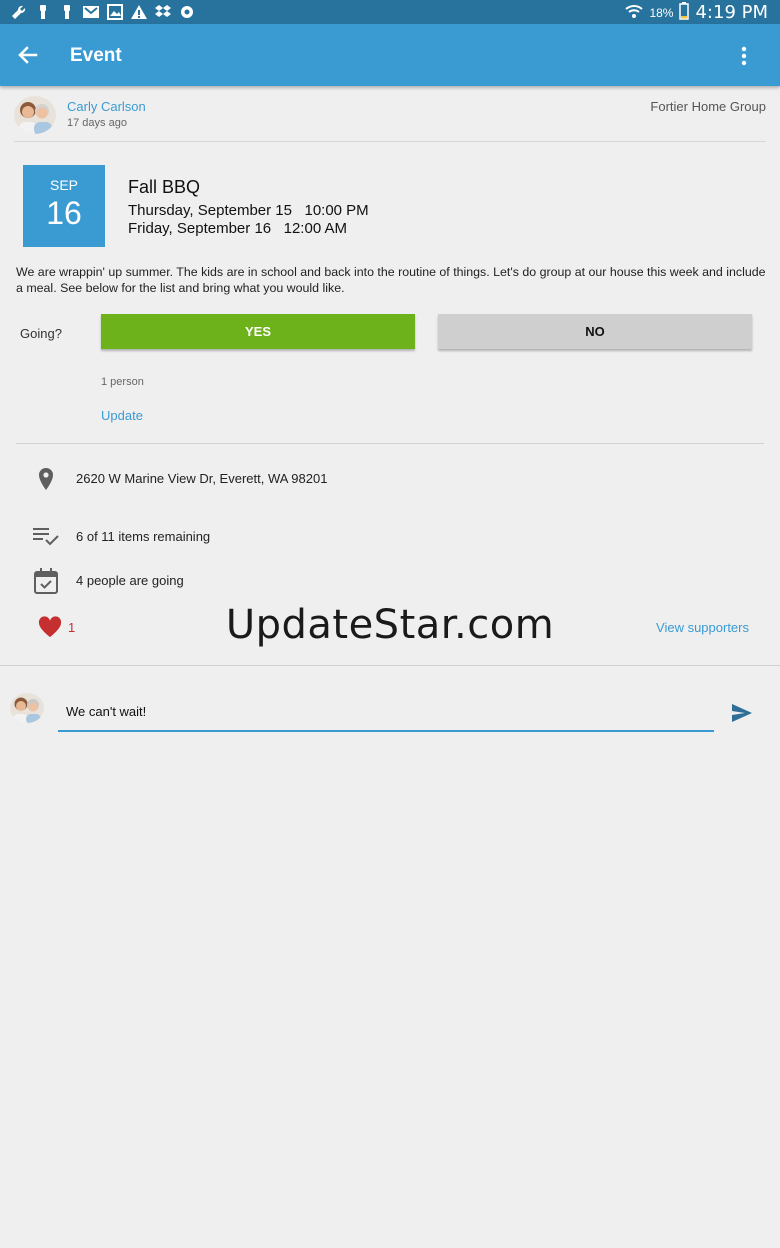 Image resolution: width=780 pixels, height=1248 pixels. What do you see at coordinates (97, 123) in the screenshot?
I see `post-timestamp: 17 days ago` at bounding box center [97, 123].